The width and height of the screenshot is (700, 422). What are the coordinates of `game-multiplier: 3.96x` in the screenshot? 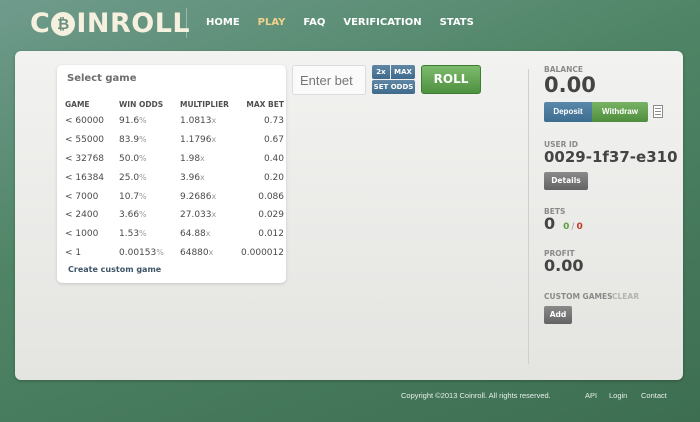 It's located at (192, 177).